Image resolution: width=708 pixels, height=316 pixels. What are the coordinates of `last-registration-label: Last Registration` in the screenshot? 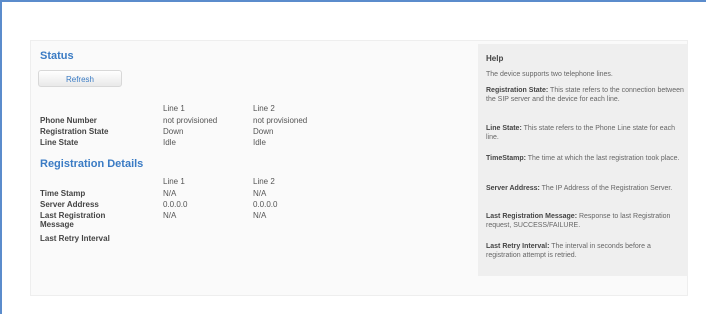 It's located at (73, 215).